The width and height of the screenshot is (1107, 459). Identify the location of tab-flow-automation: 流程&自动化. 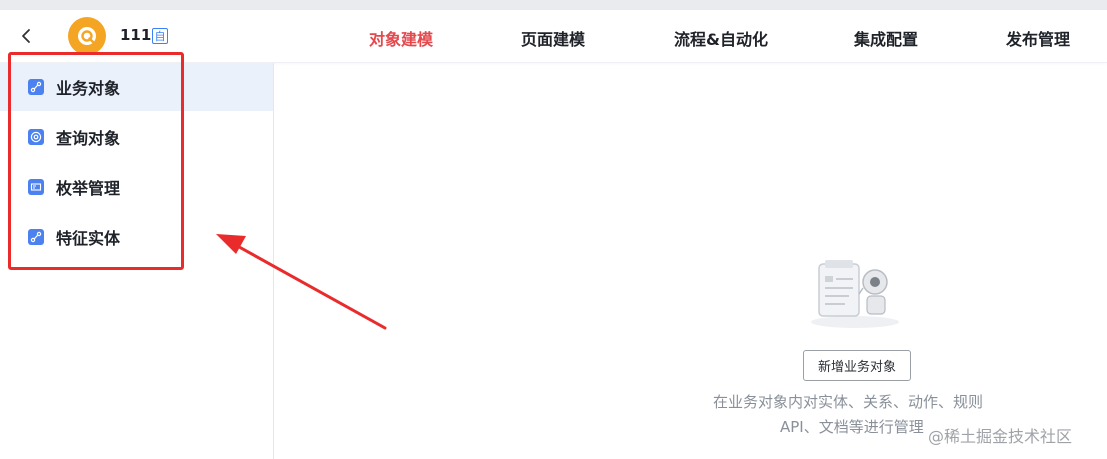
(721, 38).